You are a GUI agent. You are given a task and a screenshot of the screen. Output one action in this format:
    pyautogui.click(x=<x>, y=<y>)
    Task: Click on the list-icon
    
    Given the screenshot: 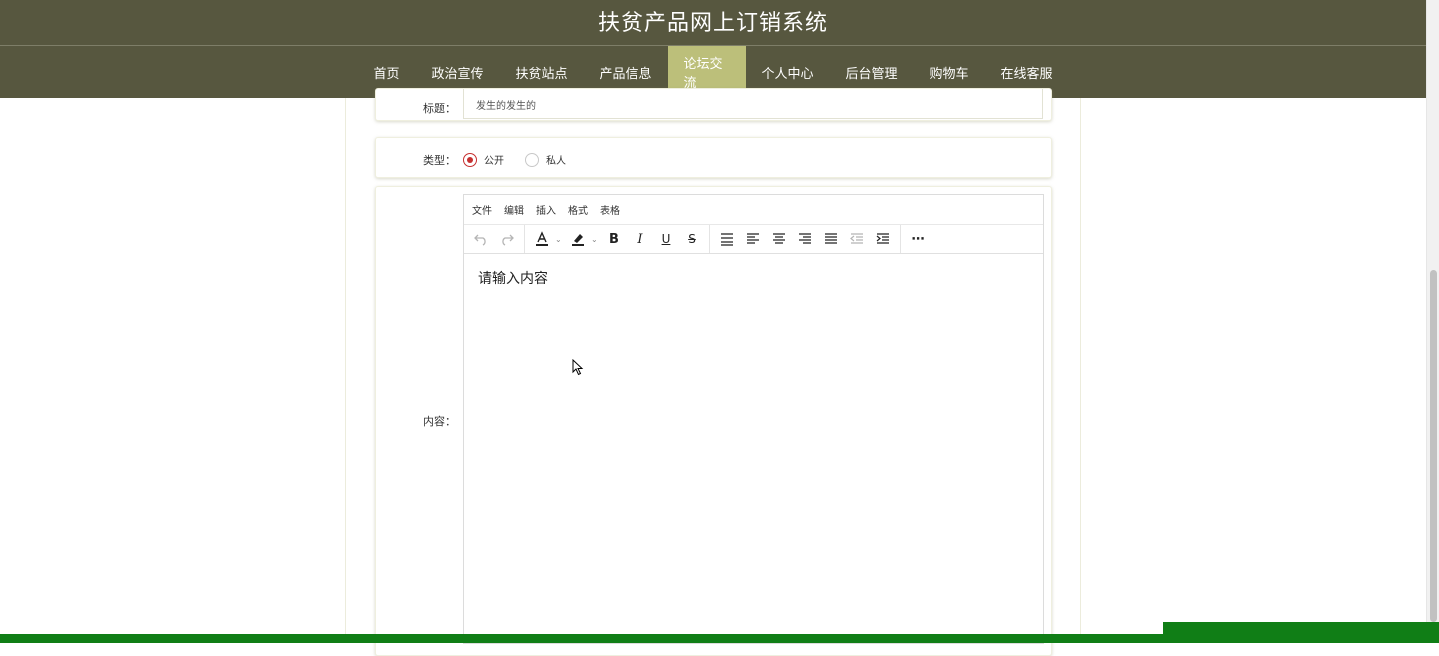 What is the action you would take?
    pyautogui.click(x=727, y=239)
    